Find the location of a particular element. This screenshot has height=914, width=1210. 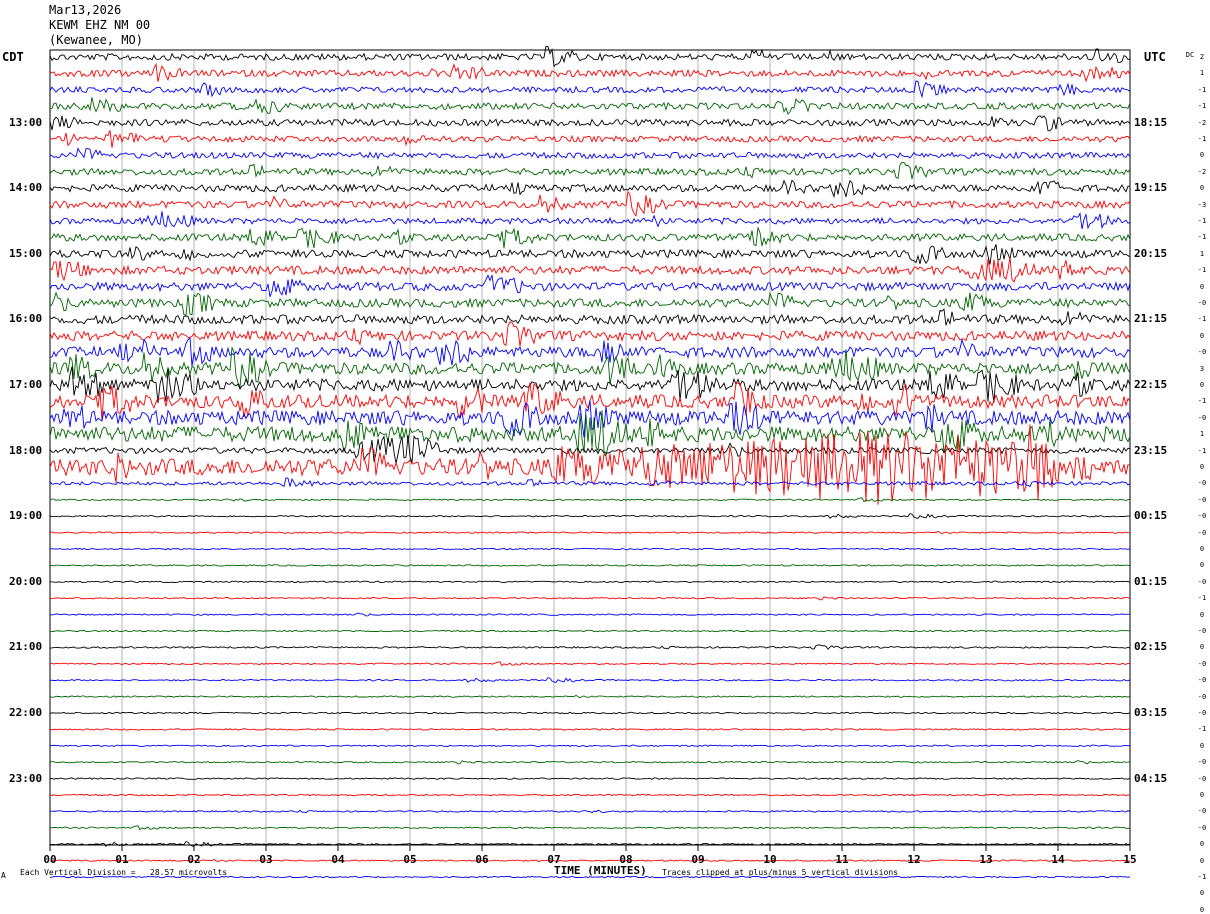

right-hour-label: 18:15 is located at coordinates (1151, 122).